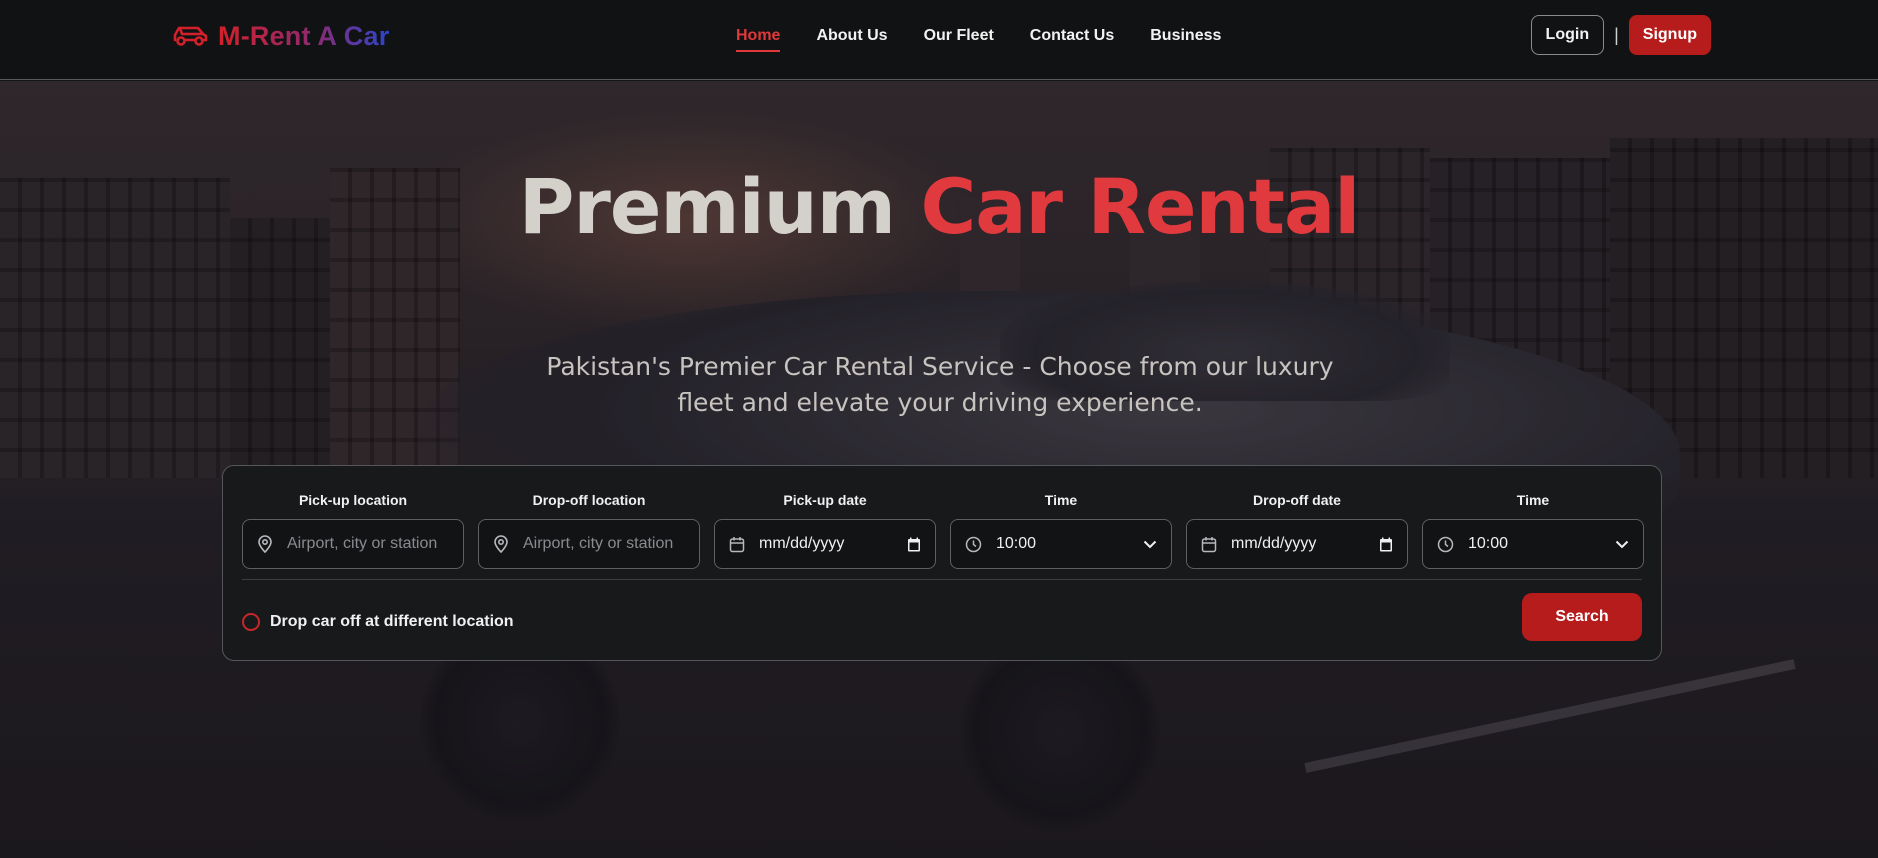 The height and width of the screenshot is (858, 1878). I want to click on pickup-date-label: Pick-up date, so click(825, 500).